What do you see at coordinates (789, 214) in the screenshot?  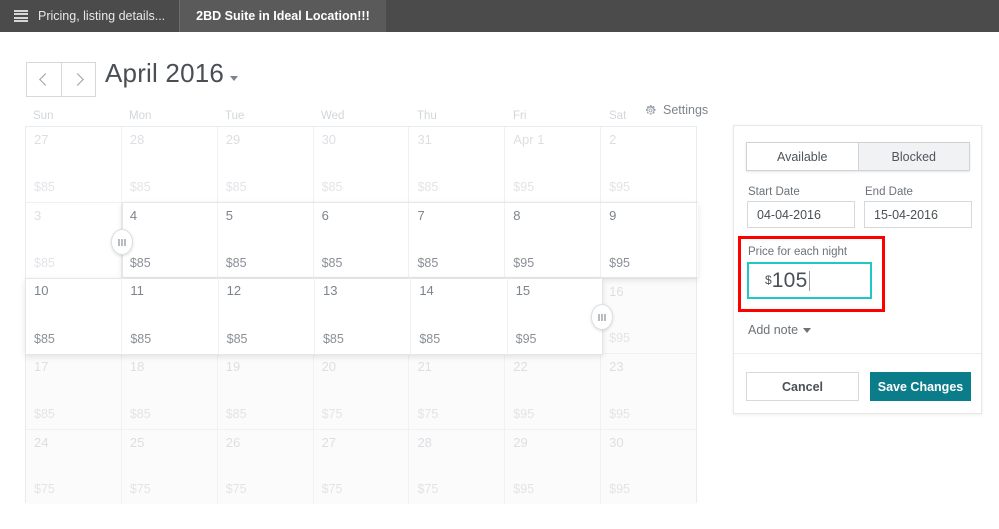 I see `start-date-value: 04-04-2016` at bounding box center [789, 214].